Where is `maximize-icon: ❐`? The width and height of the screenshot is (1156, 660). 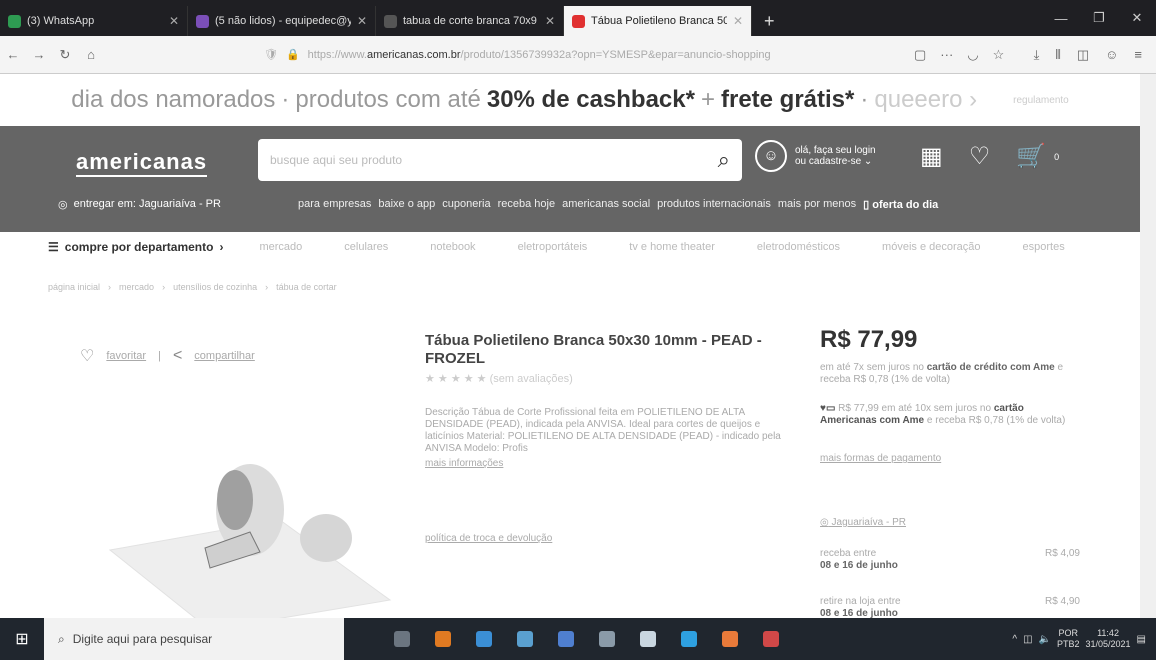 maximize-icon: ❐ is located at coordinates (1099, 18).